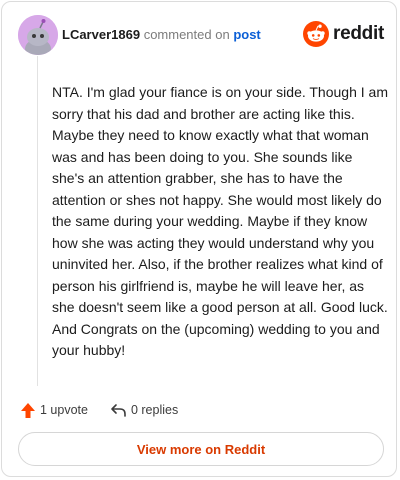 The width and height of the screenshot is (400, 480). I want to click on comment-actions: 1 upvote 0 replies, so click(99, 410).